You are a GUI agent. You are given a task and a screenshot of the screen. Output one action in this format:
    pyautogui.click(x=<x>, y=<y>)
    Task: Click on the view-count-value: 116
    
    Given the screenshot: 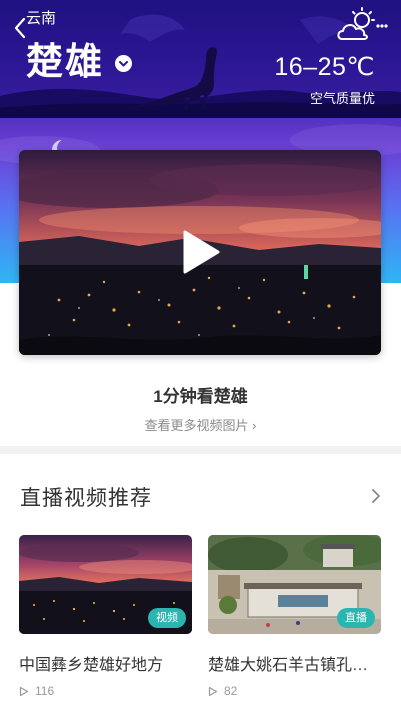 What is the action you would take?
    pyautogui.click(x=45, y=691)
    